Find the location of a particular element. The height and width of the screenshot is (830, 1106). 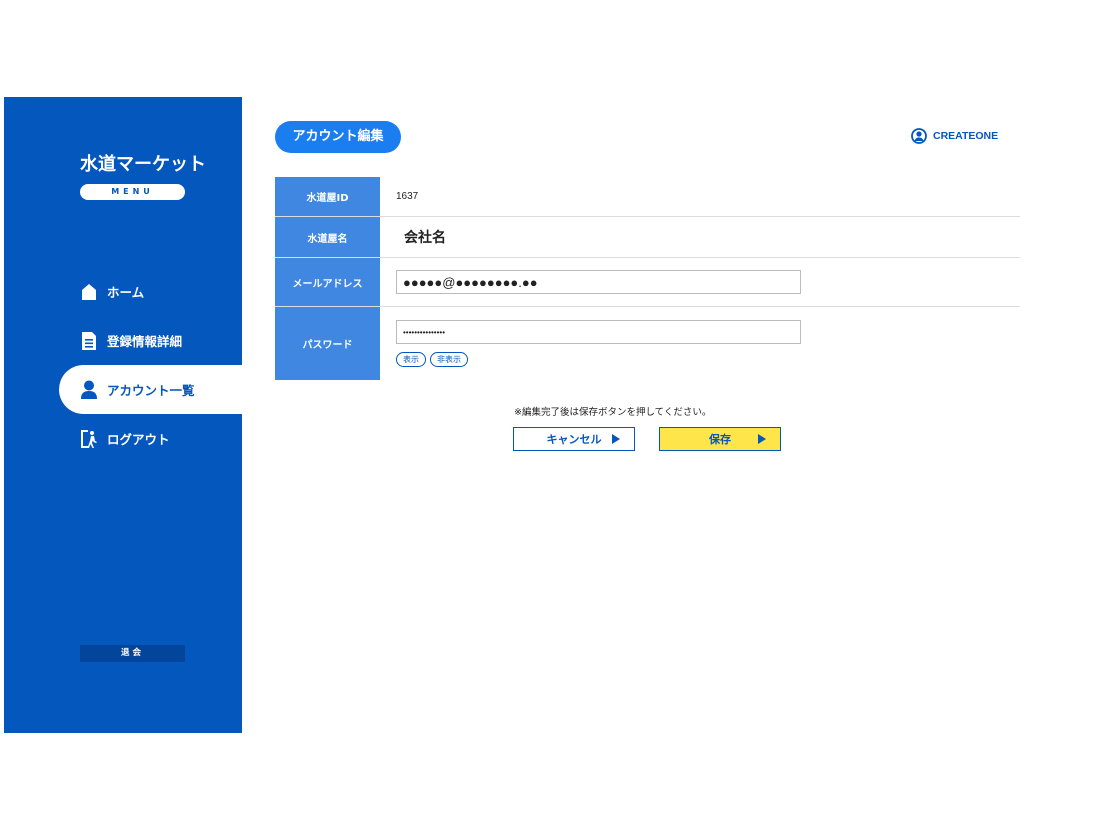

sidebar-item-account-list: アカウント一覧 is located at coordinates (150, 389).